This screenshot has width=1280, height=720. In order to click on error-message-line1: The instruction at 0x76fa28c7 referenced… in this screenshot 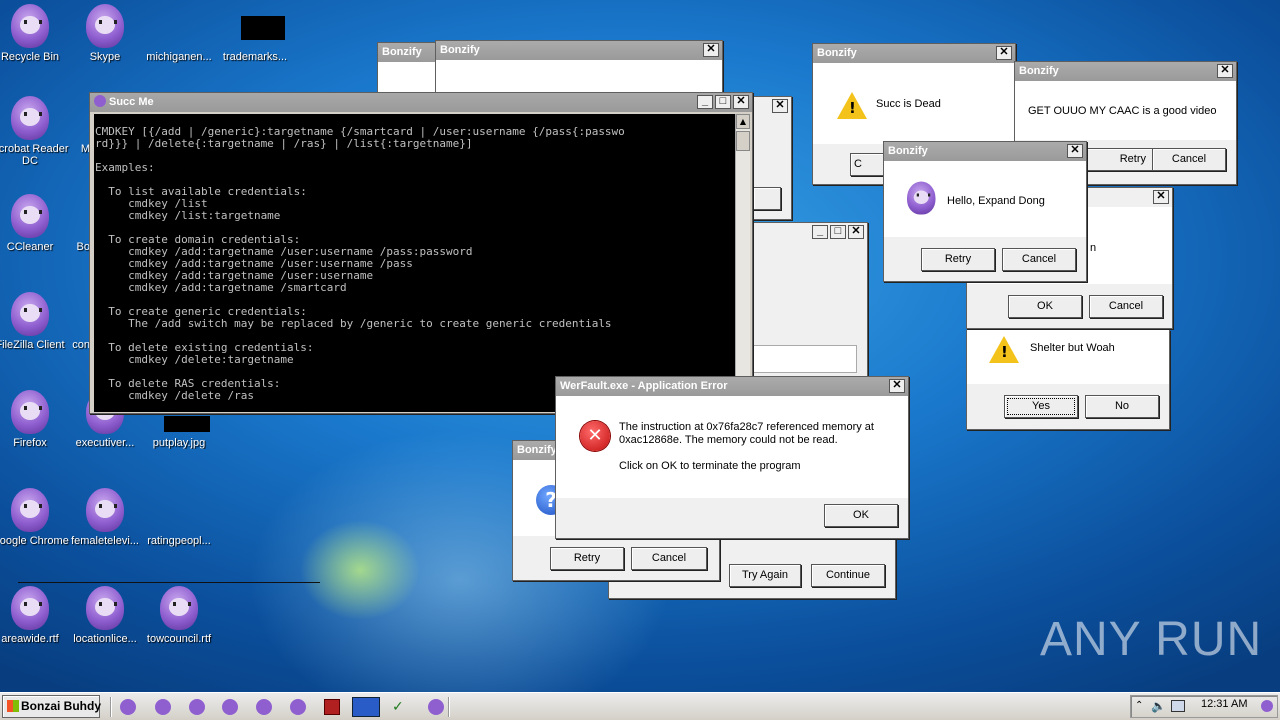, I will do `click(746, 427)`.